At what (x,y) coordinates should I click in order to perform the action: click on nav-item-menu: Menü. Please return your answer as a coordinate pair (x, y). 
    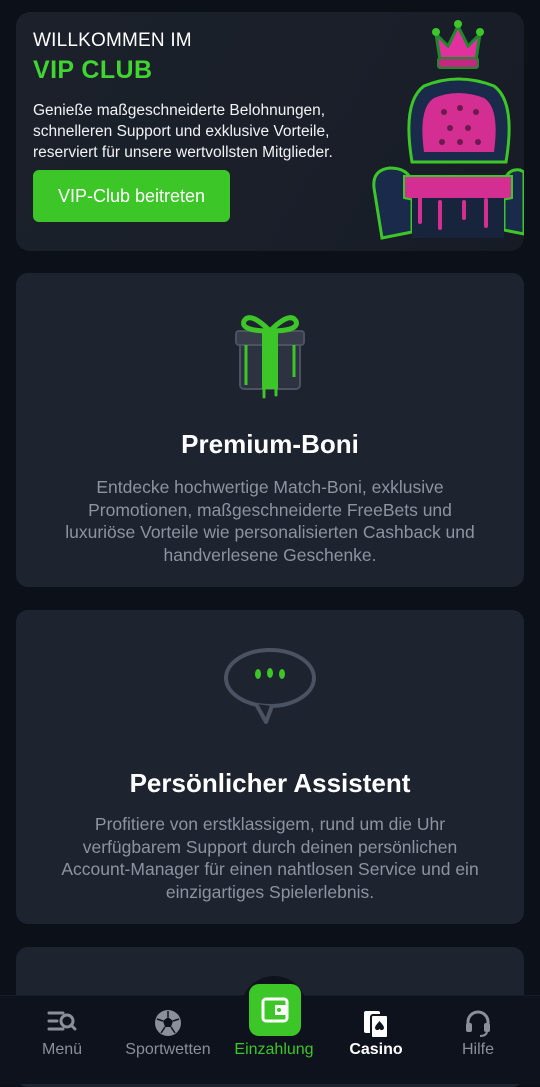
    Looking at the image, I should click on (62, 1040).